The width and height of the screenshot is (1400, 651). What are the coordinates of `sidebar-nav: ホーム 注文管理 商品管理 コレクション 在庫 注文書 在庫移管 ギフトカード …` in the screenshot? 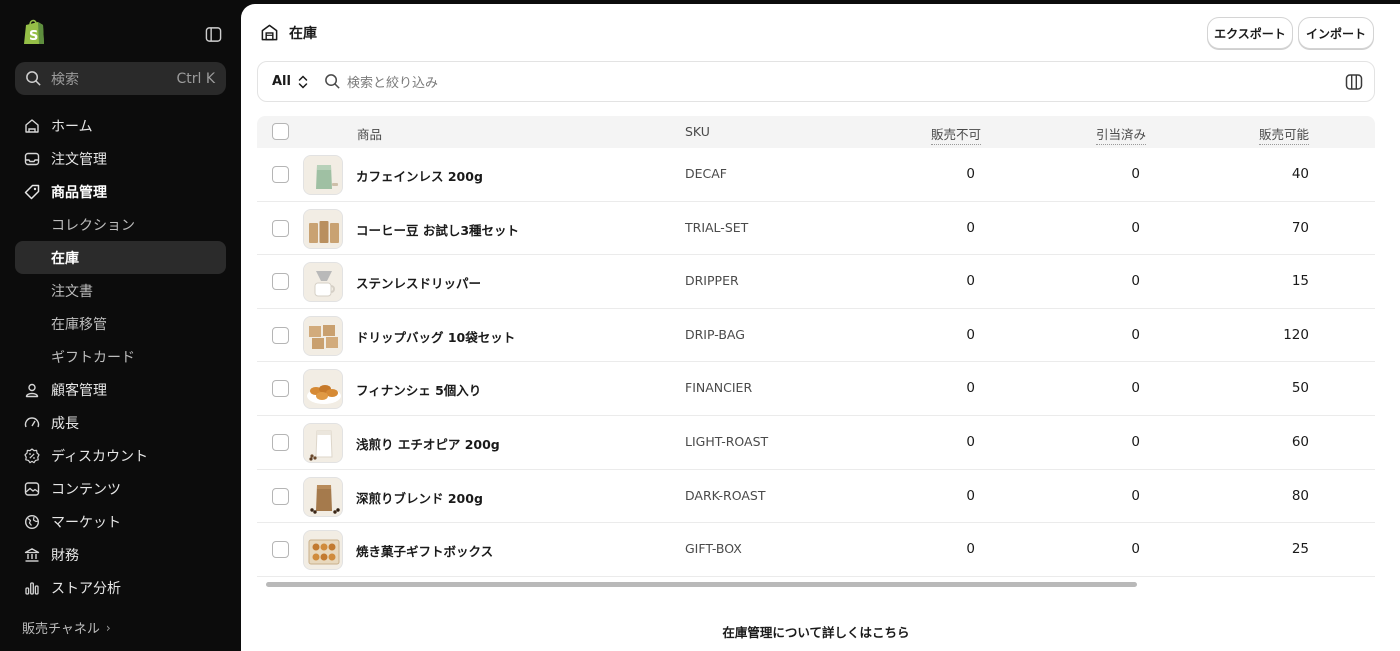 It's located at (120, 356).